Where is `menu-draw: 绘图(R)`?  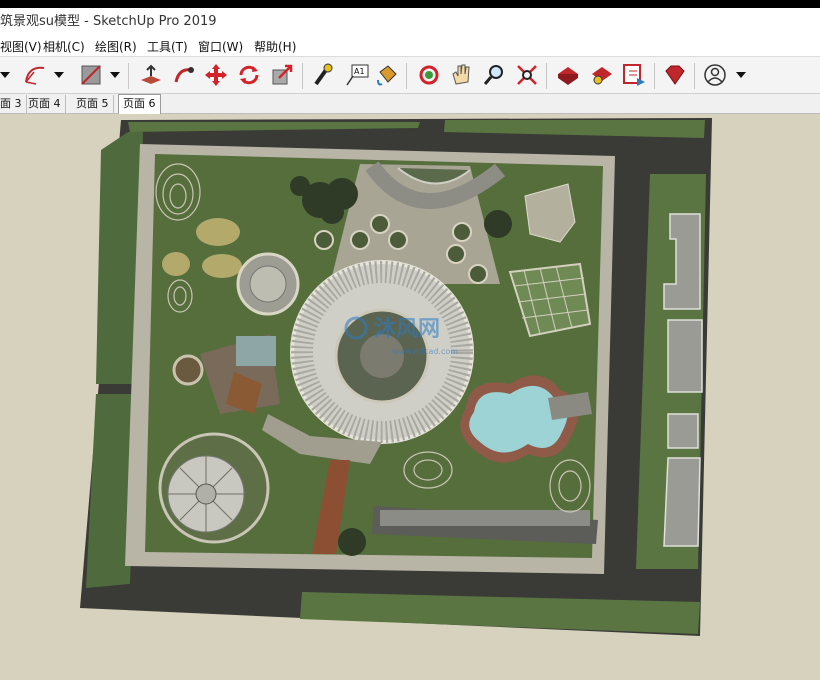
menu-draw: 绘图(R) is located at coordinates (116, 46).